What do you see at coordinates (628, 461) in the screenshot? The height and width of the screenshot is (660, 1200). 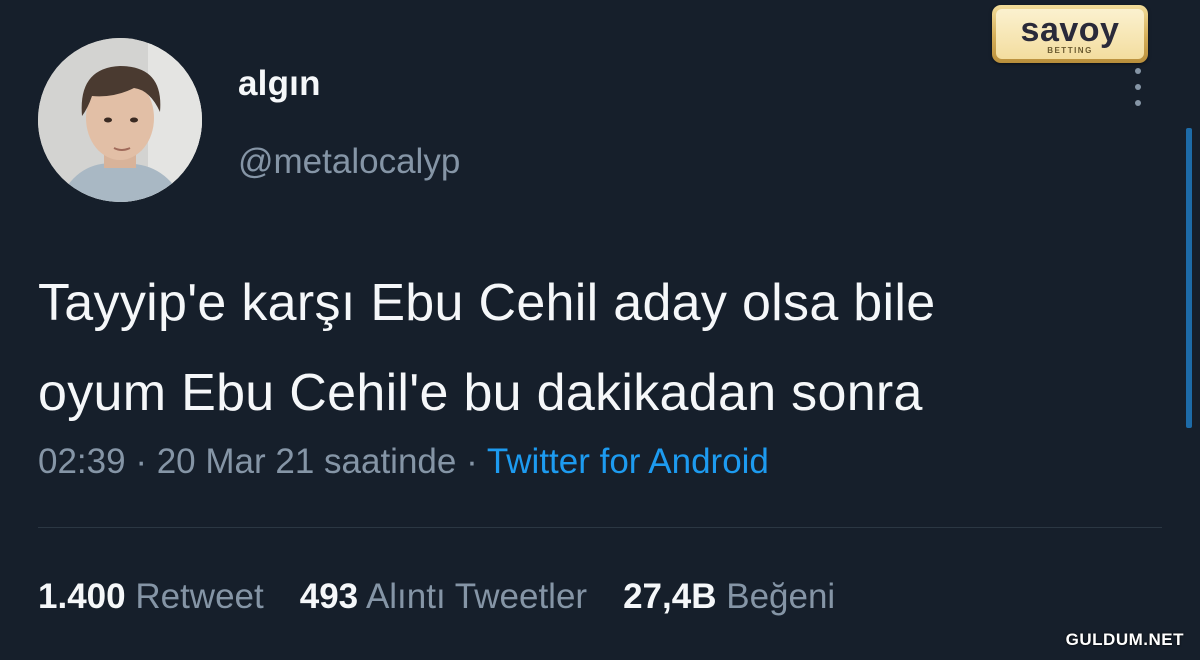 I see `tweet-source-link: Twitter for Android` at bounding box center [628, 461].